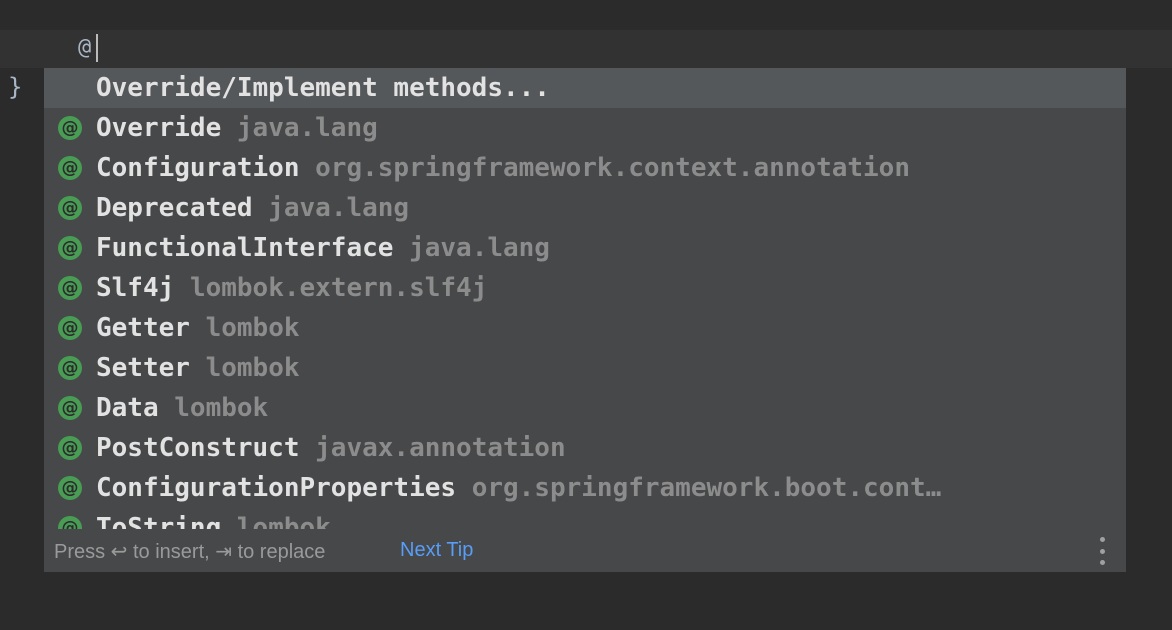 The width and height of the screenshot is (1172, 630). I want to click on completion-item-name: FunctionalInterface, so click(245, 248).